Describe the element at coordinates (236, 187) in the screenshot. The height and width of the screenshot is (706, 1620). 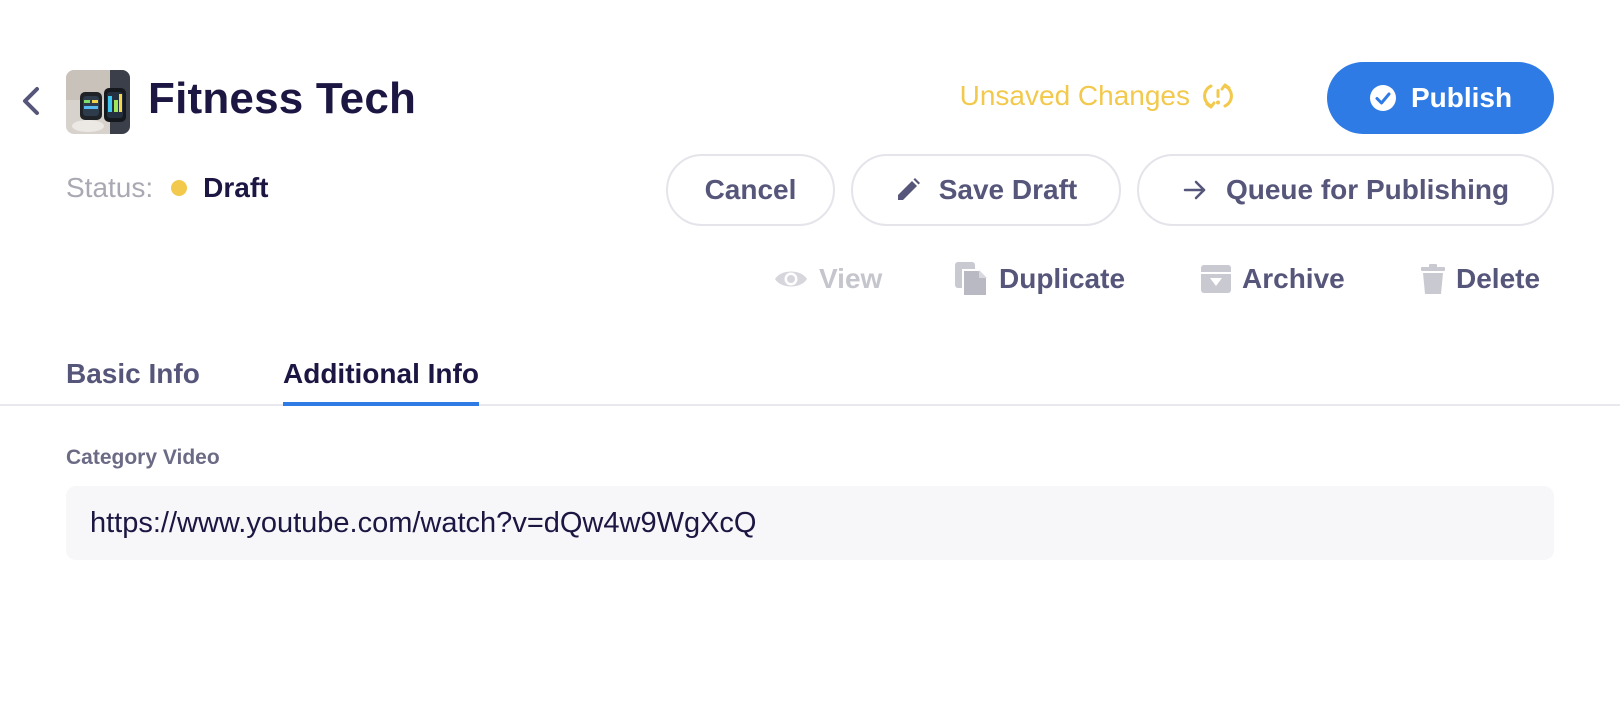
I see `status-value: Draft` at that location.